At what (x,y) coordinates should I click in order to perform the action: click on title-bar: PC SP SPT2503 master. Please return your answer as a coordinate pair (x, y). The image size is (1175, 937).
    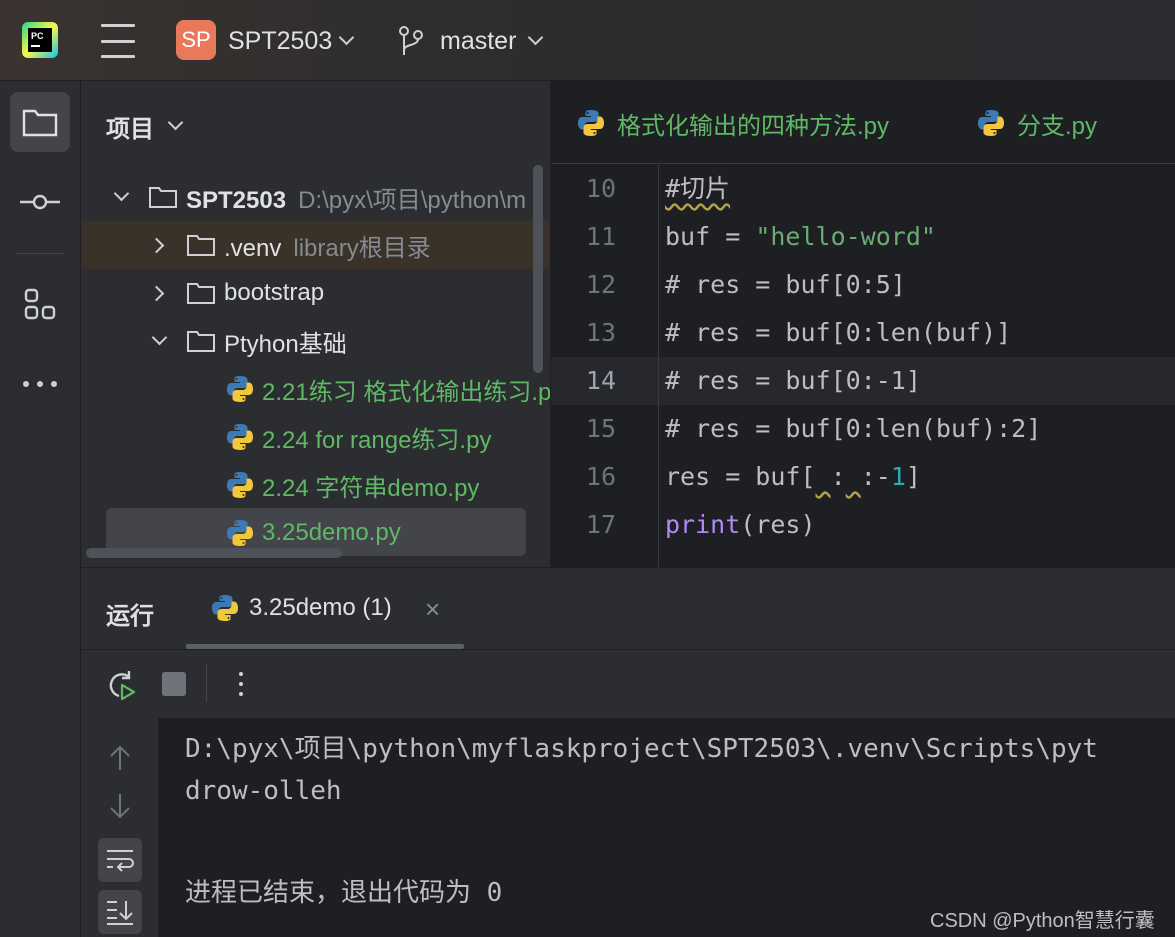
    Looking at the image, I should click on (587, 40).